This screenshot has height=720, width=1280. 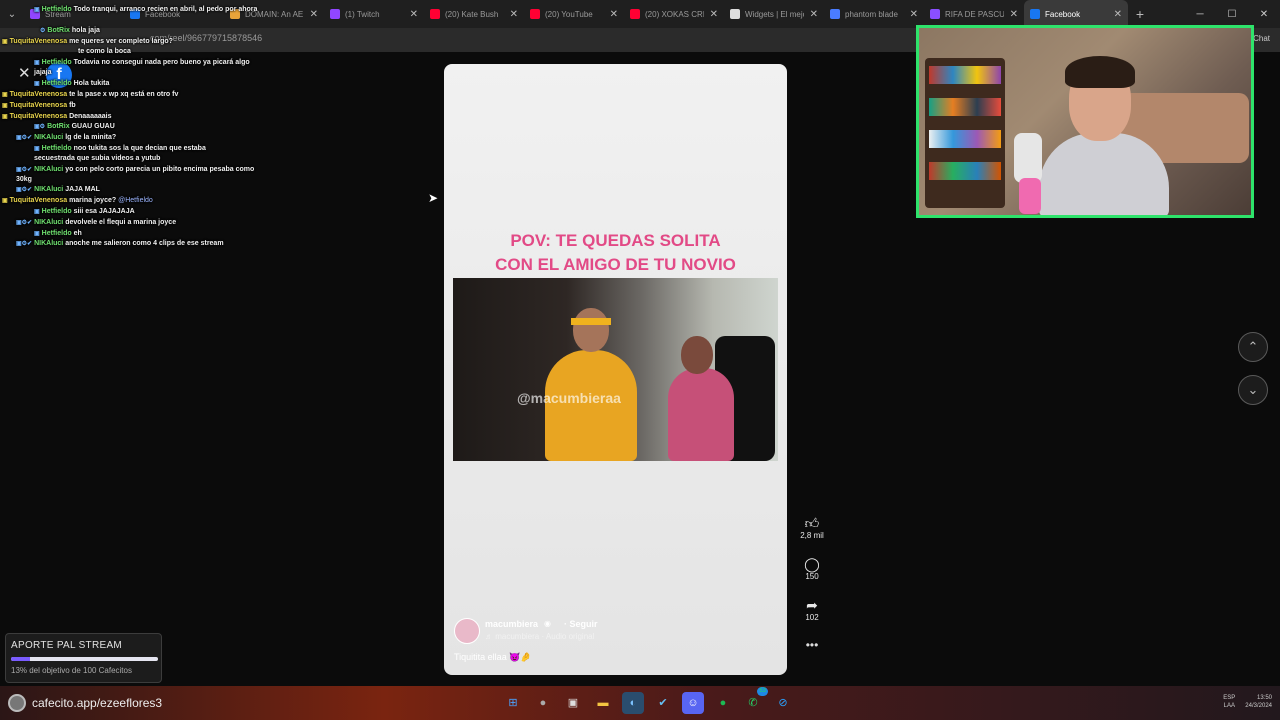 What do you see at coordinates (573, 703) in the screenshot?
I see `task-view-icon: ▣` at bounding box center [573, 703].